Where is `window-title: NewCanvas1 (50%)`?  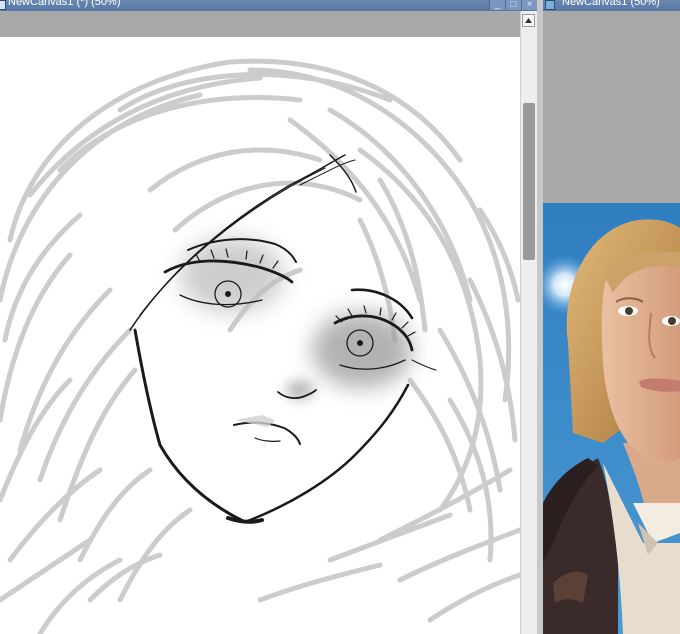 window-title: NewCanvas1 (50%) is located at coordinates (611, 4).